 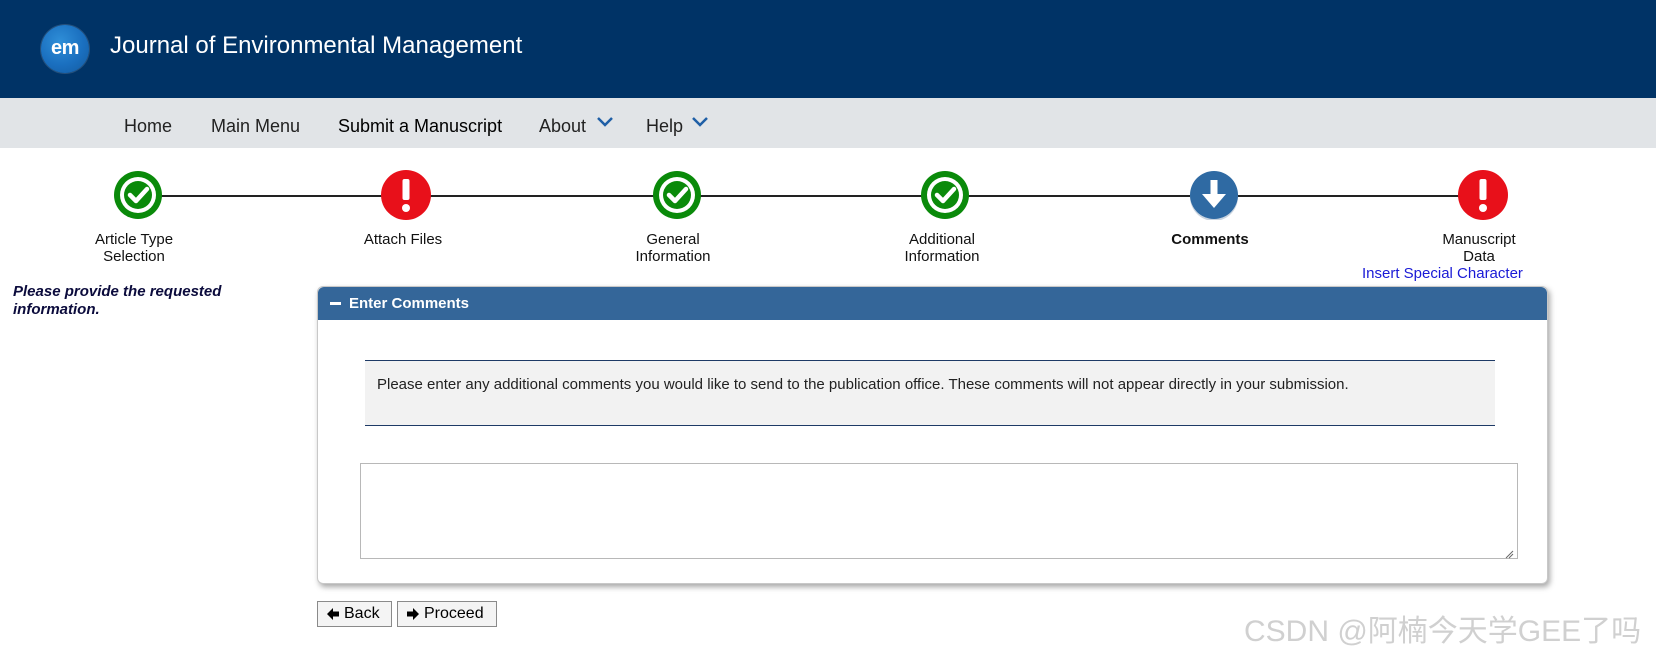 I want to click on collapse-minus-icon, so click(x=335, y=303).